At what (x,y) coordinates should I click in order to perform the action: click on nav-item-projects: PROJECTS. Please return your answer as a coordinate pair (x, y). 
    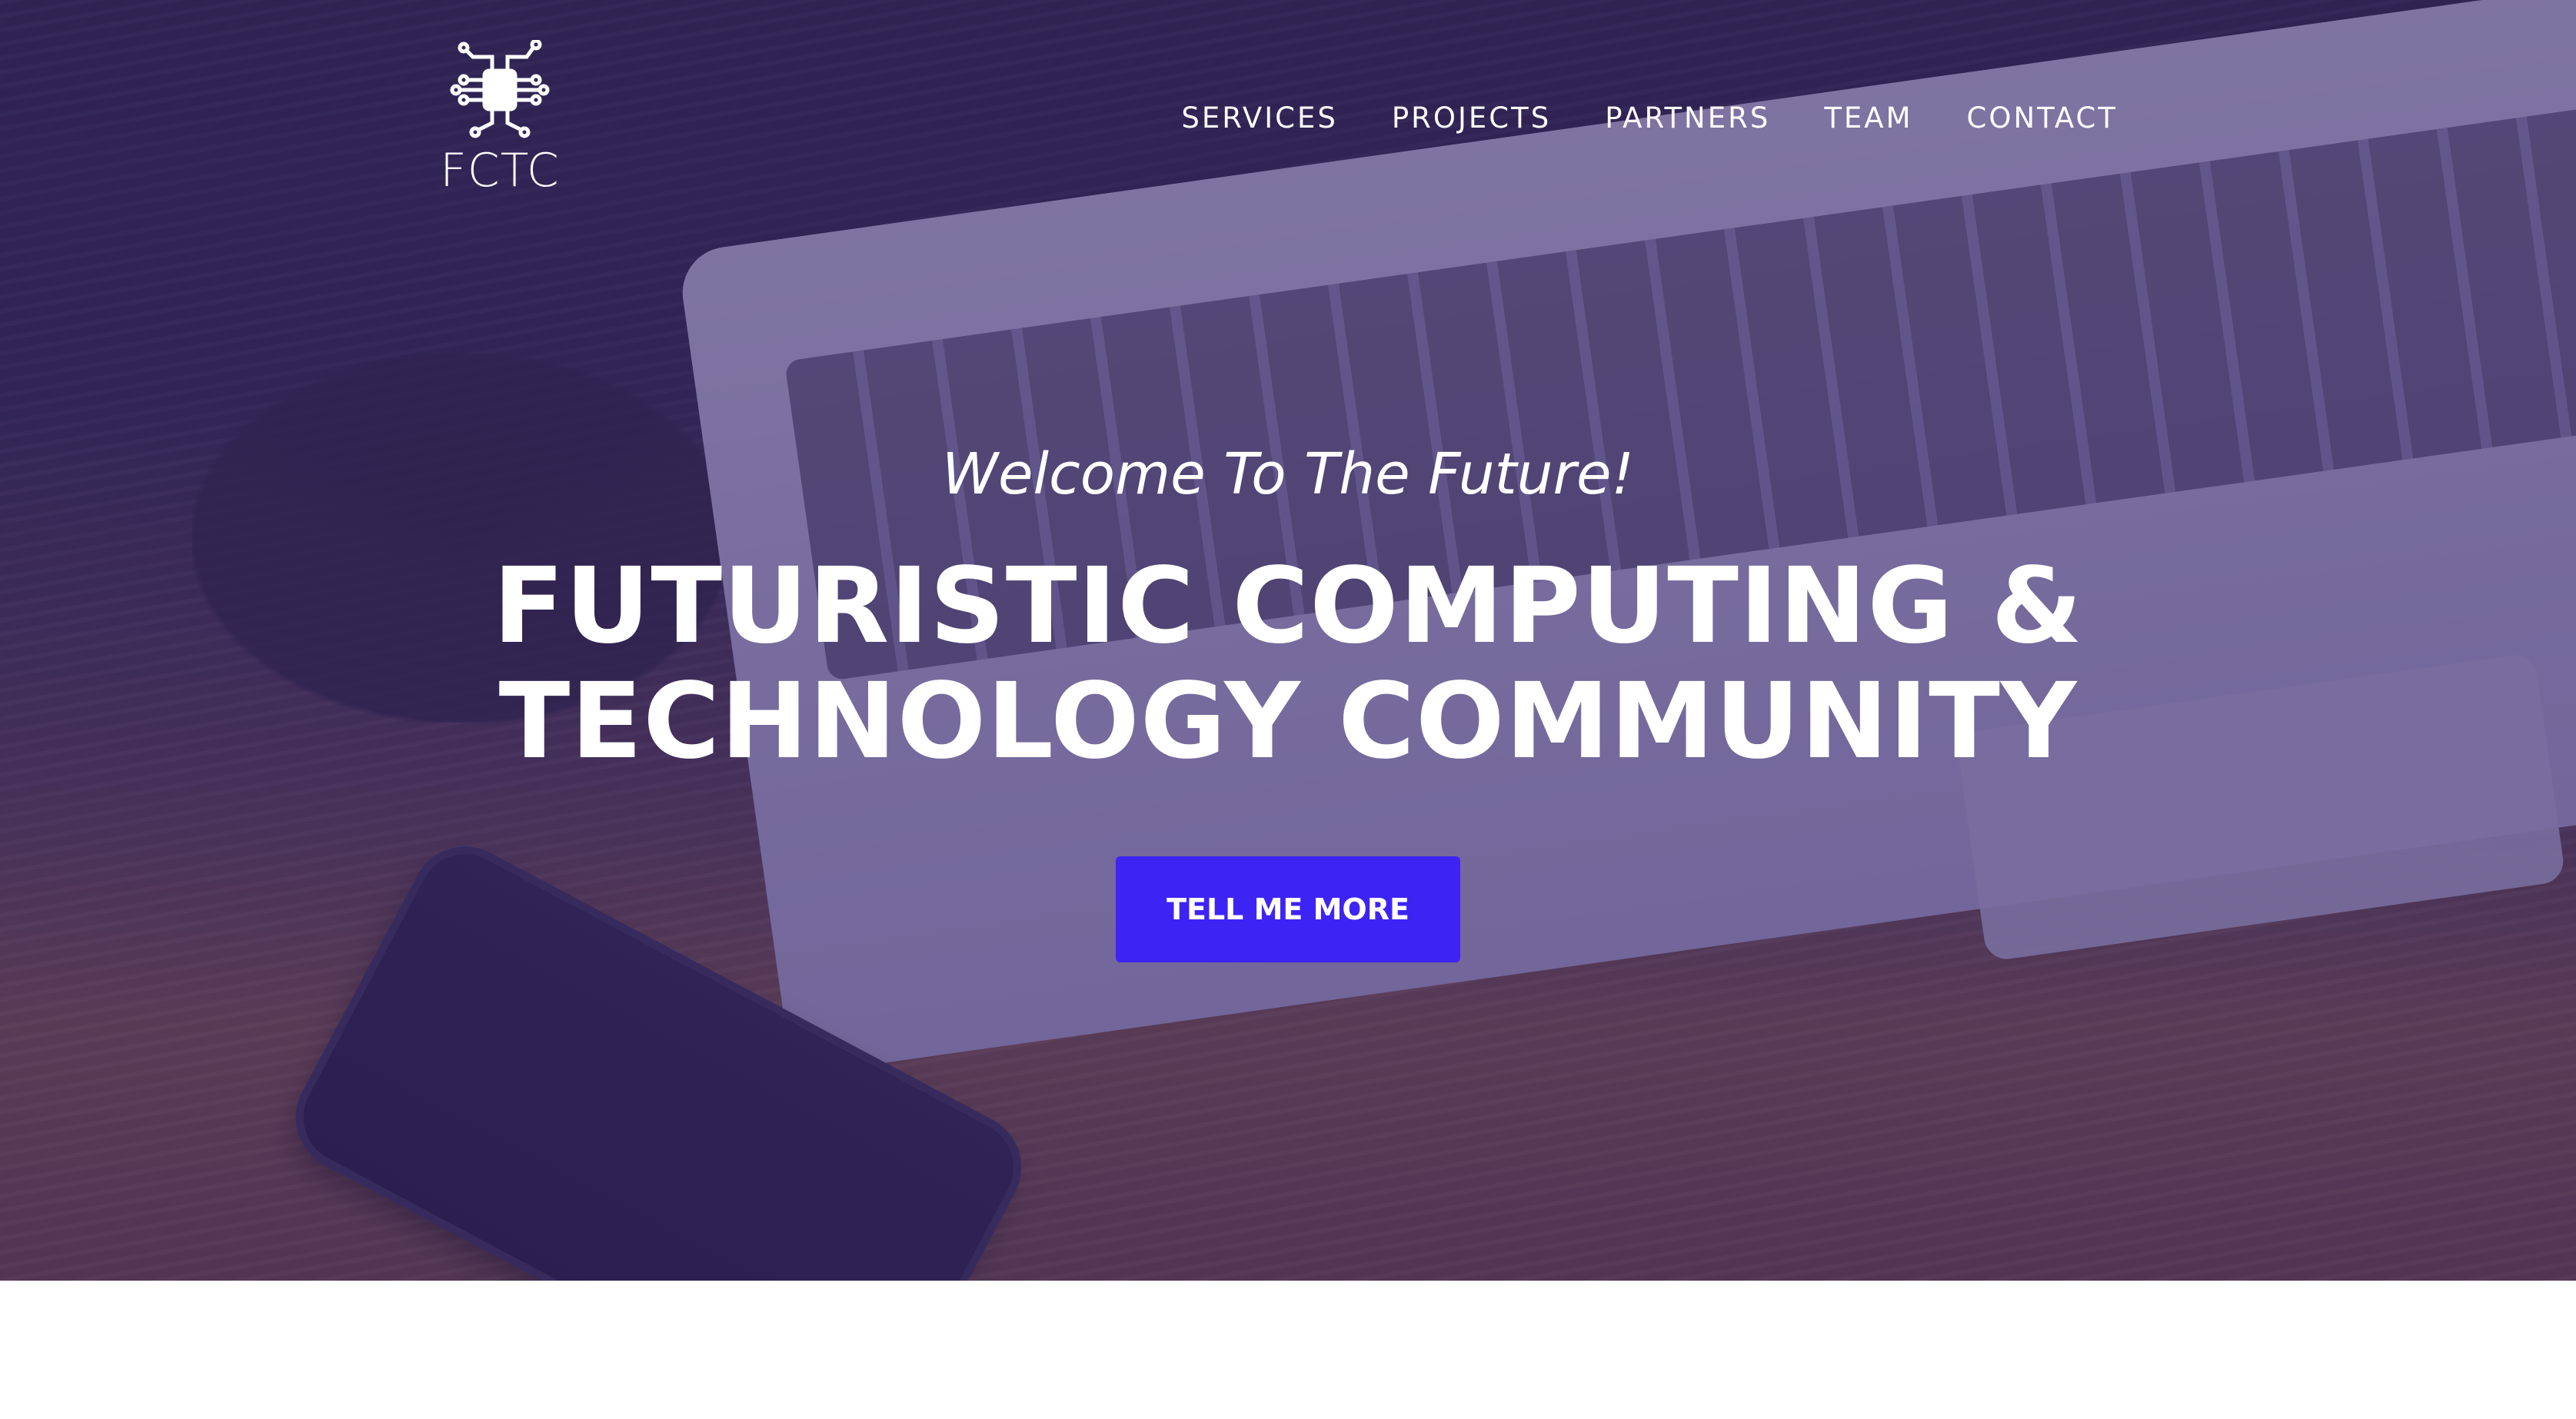
    Looking at the image, I should click on (1471, 118).